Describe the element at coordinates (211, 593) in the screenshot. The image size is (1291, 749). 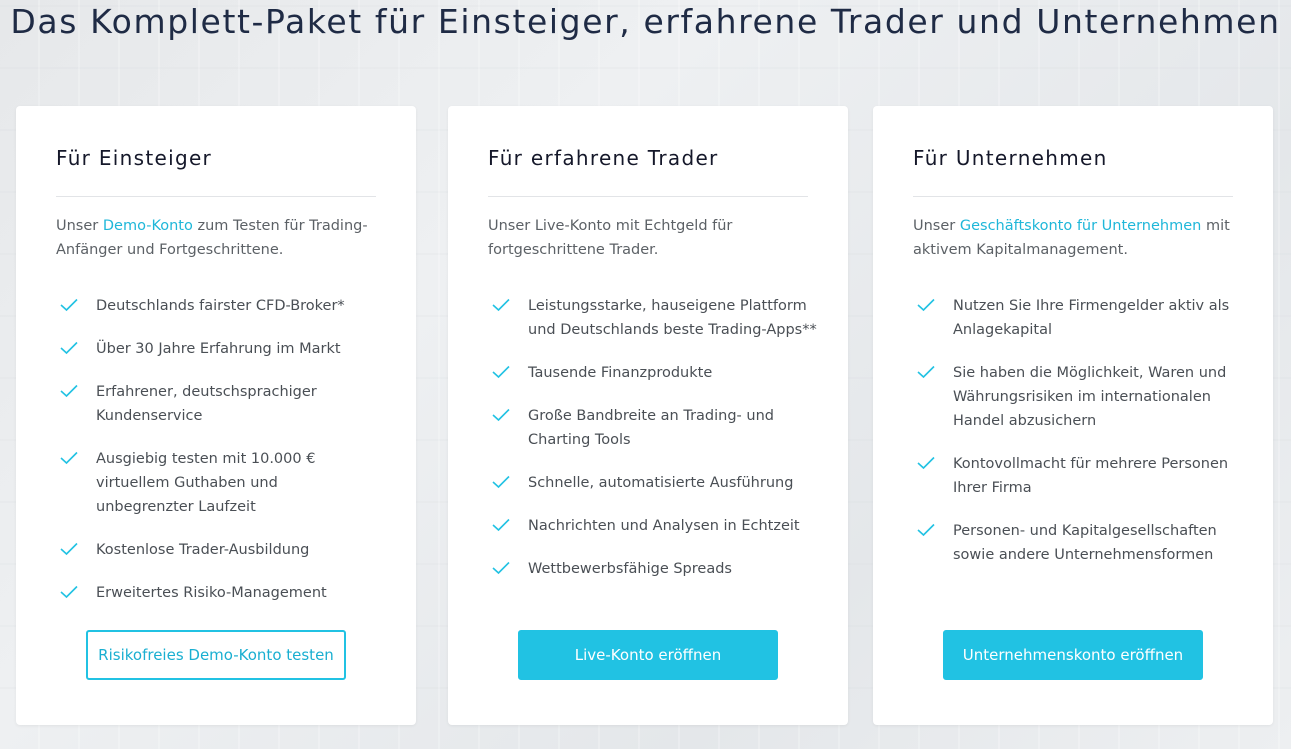
I see `feature-text: Erweitertes Risiko-Management` at that location.